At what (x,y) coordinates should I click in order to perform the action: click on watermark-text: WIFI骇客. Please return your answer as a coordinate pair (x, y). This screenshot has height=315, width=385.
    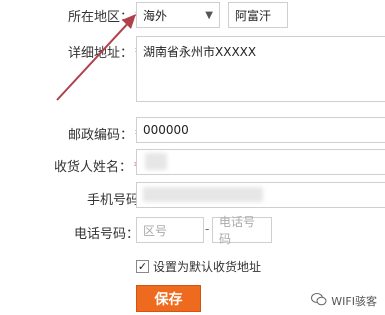
    Looking at the image, I should click on (354, 301).